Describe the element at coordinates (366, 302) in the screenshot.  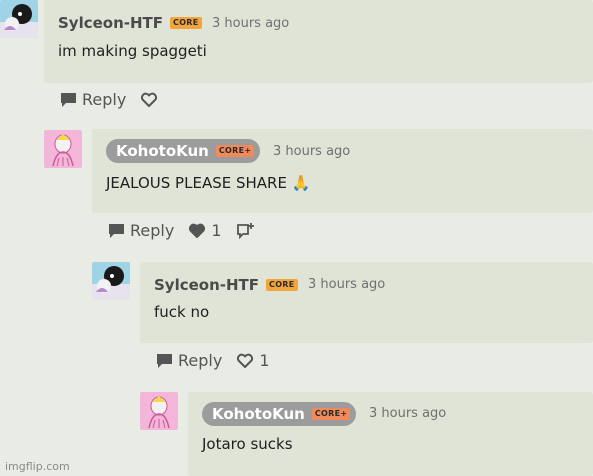
I see `comment-bubble: Sylceon-HTF CORE 3 hours ago fuck no` at that location.